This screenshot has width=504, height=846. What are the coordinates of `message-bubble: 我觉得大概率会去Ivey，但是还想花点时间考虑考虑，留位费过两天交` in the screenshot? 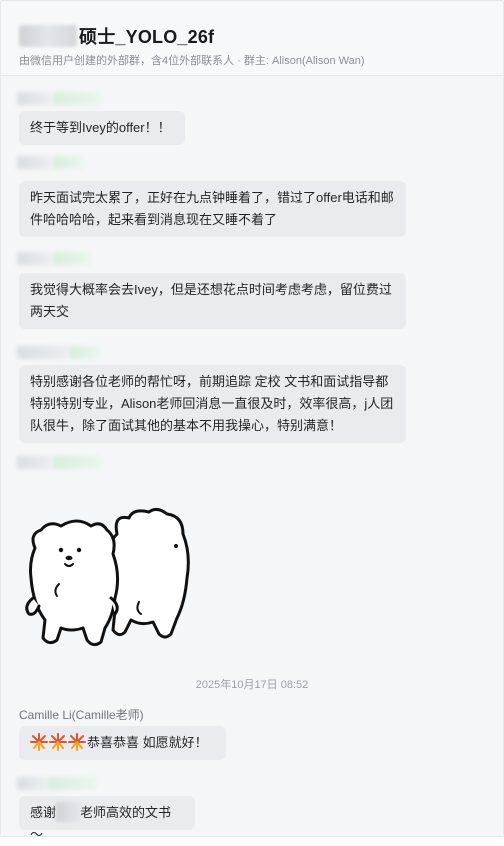 It's located at (212, 301).